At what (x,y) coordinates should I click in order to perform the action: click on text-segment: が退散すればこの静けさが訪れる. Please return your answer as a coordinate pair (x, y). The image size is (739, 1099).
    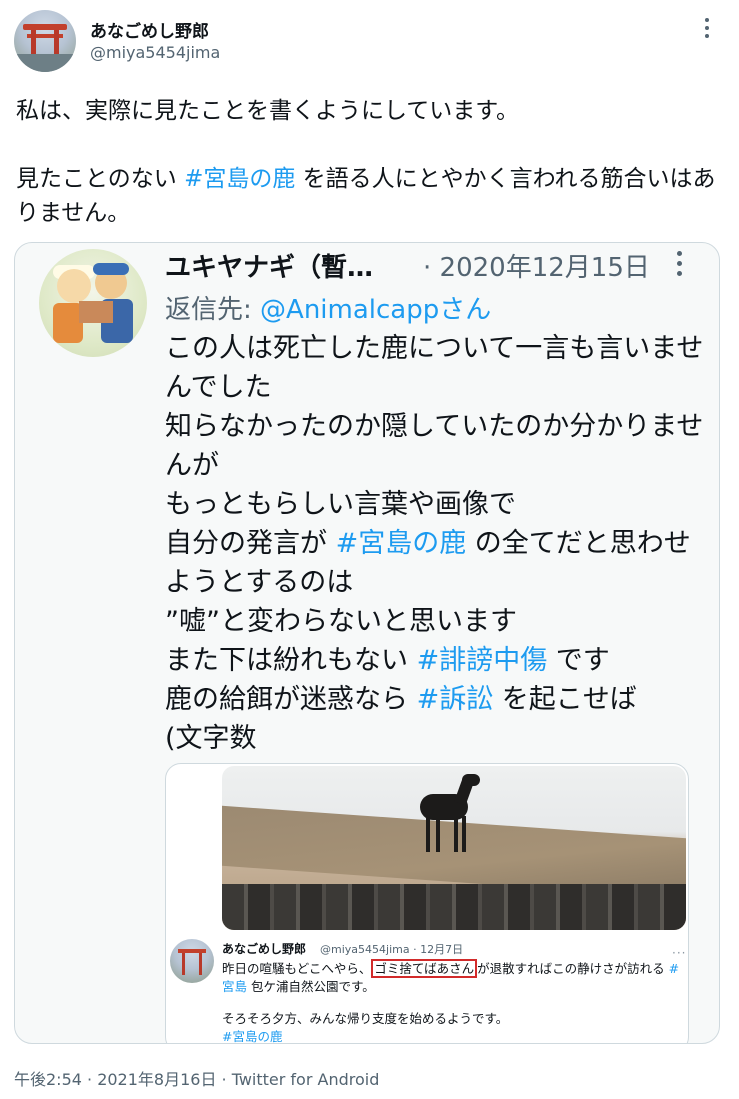
    Looking at the image, I should click on (573, 968).